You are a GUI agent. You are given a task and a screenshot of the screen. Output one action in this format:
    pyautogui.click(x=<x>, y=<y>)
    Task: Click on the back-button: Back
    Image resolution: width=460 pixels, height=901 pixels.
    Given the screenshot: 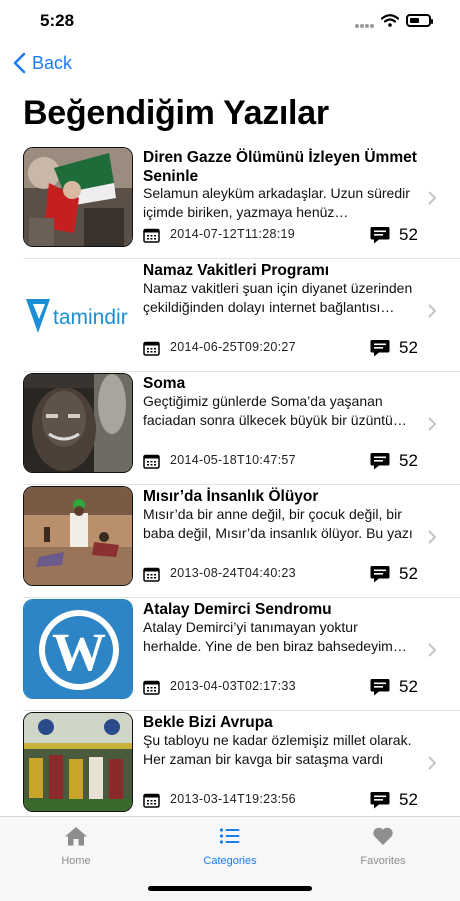 What is the action you would take?
    pyautogui.click(x=42, y=63)
    